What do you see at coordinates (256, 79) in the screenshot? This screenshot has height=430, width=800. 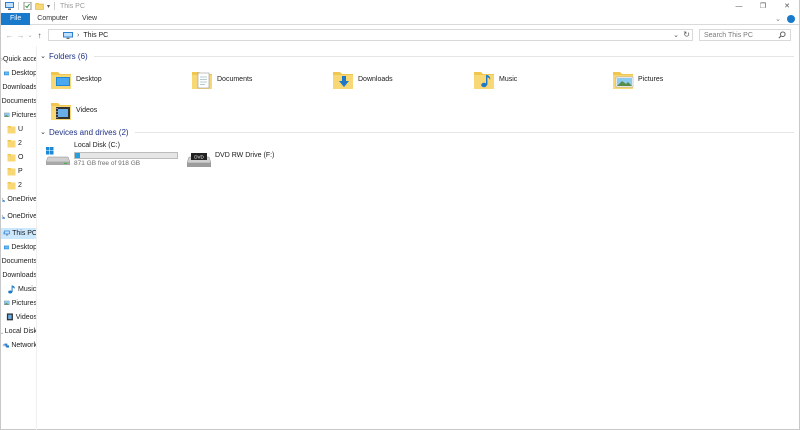 I see `folder-documents: Documents` at bounding box center [256, 79].